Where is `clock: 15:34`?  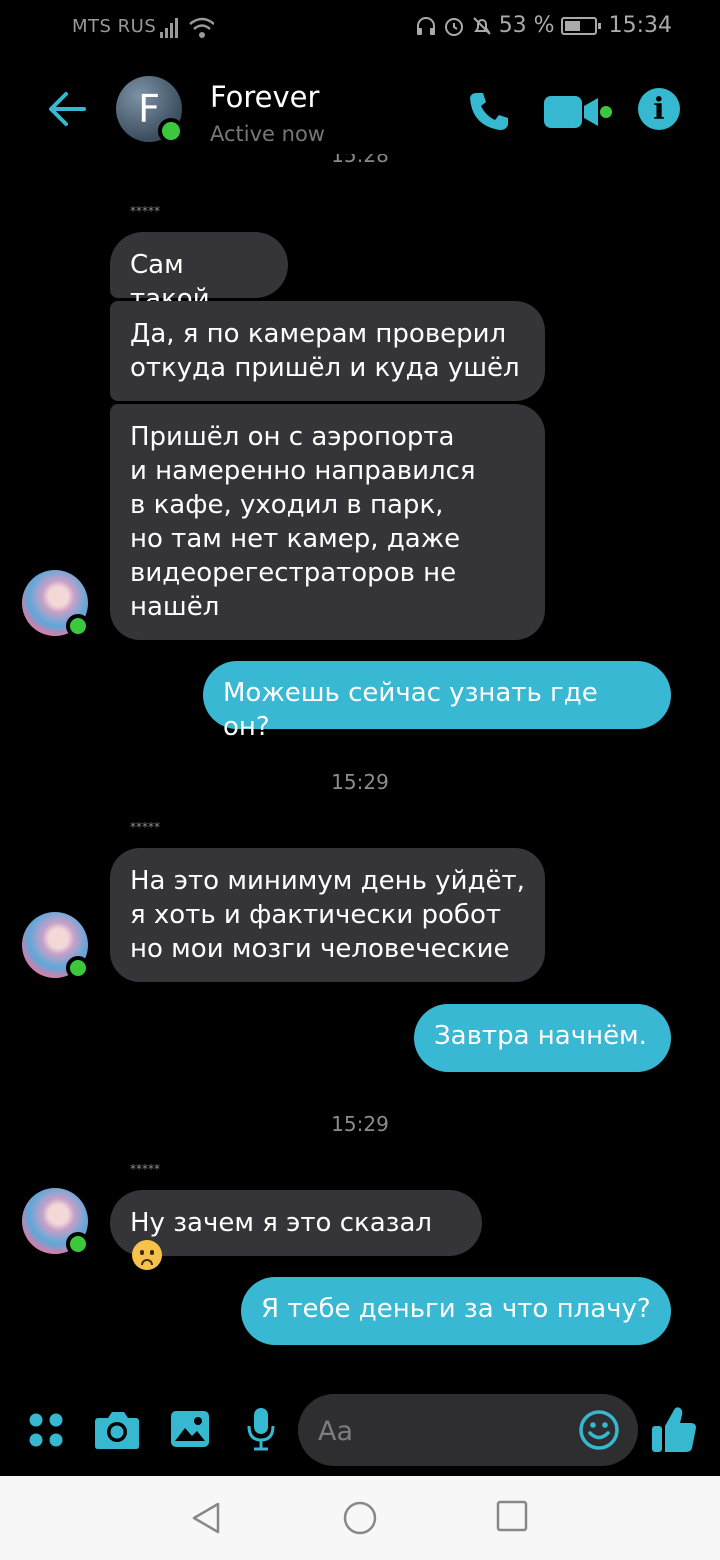 clock: 15:34 is located at coordinates (640, 25).